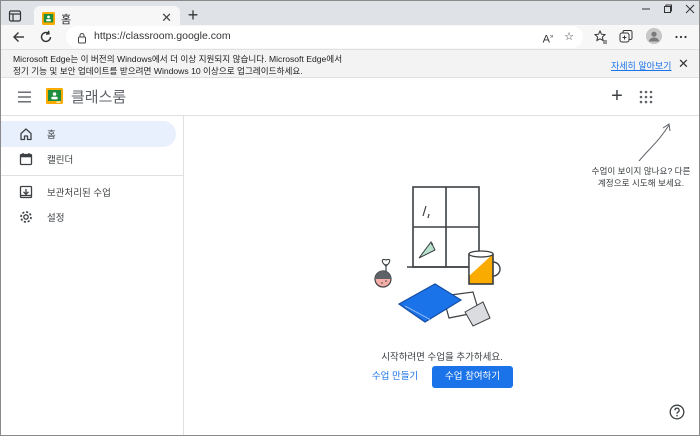 The height and width of the screenshot is (436, 700). What do you see at coordinates (51, 135) in the screenshot?
I see `sidebar-item-label: 홈` at bounding box center [51, 135].